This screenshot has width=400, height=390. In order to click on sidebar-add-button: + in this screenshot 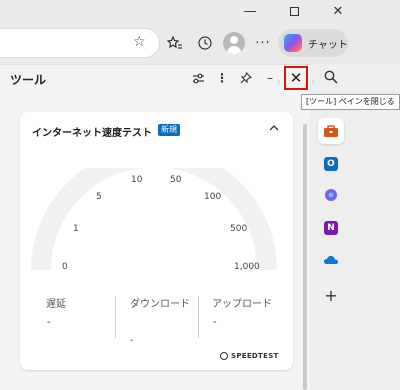, I will do `click(331, 295)`.